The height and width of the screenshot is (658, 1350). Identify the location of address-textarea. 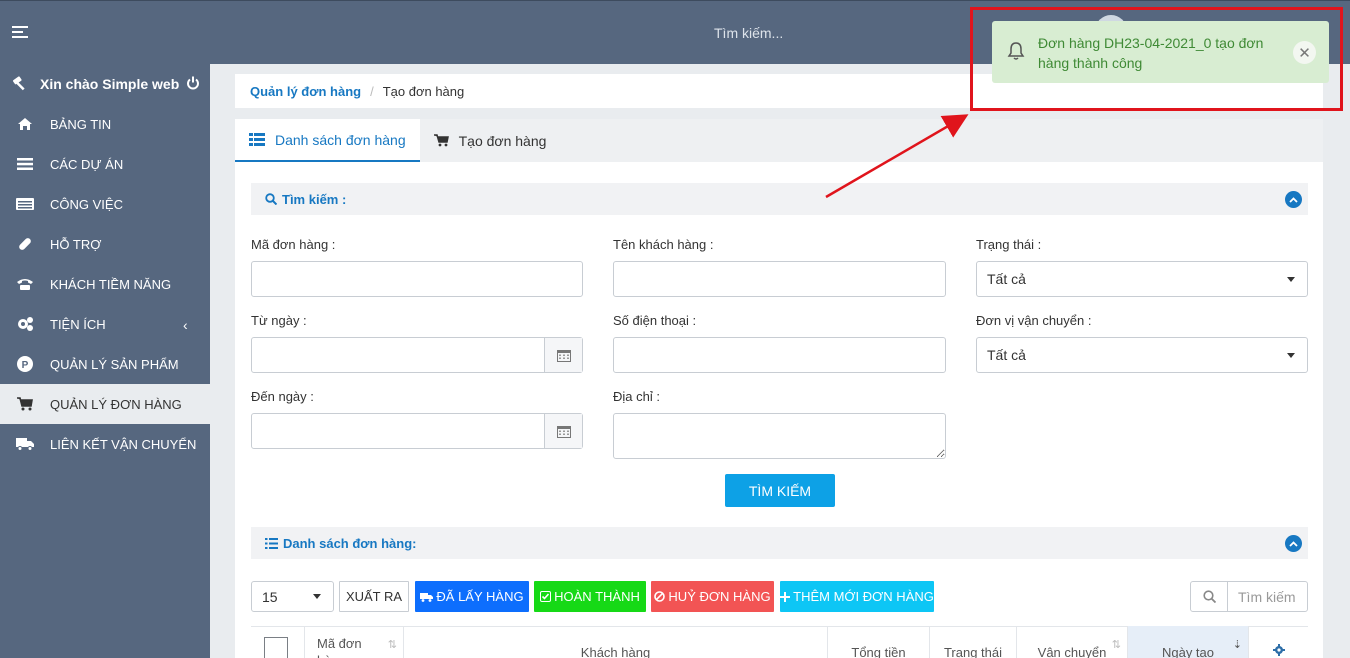
(779, 436).